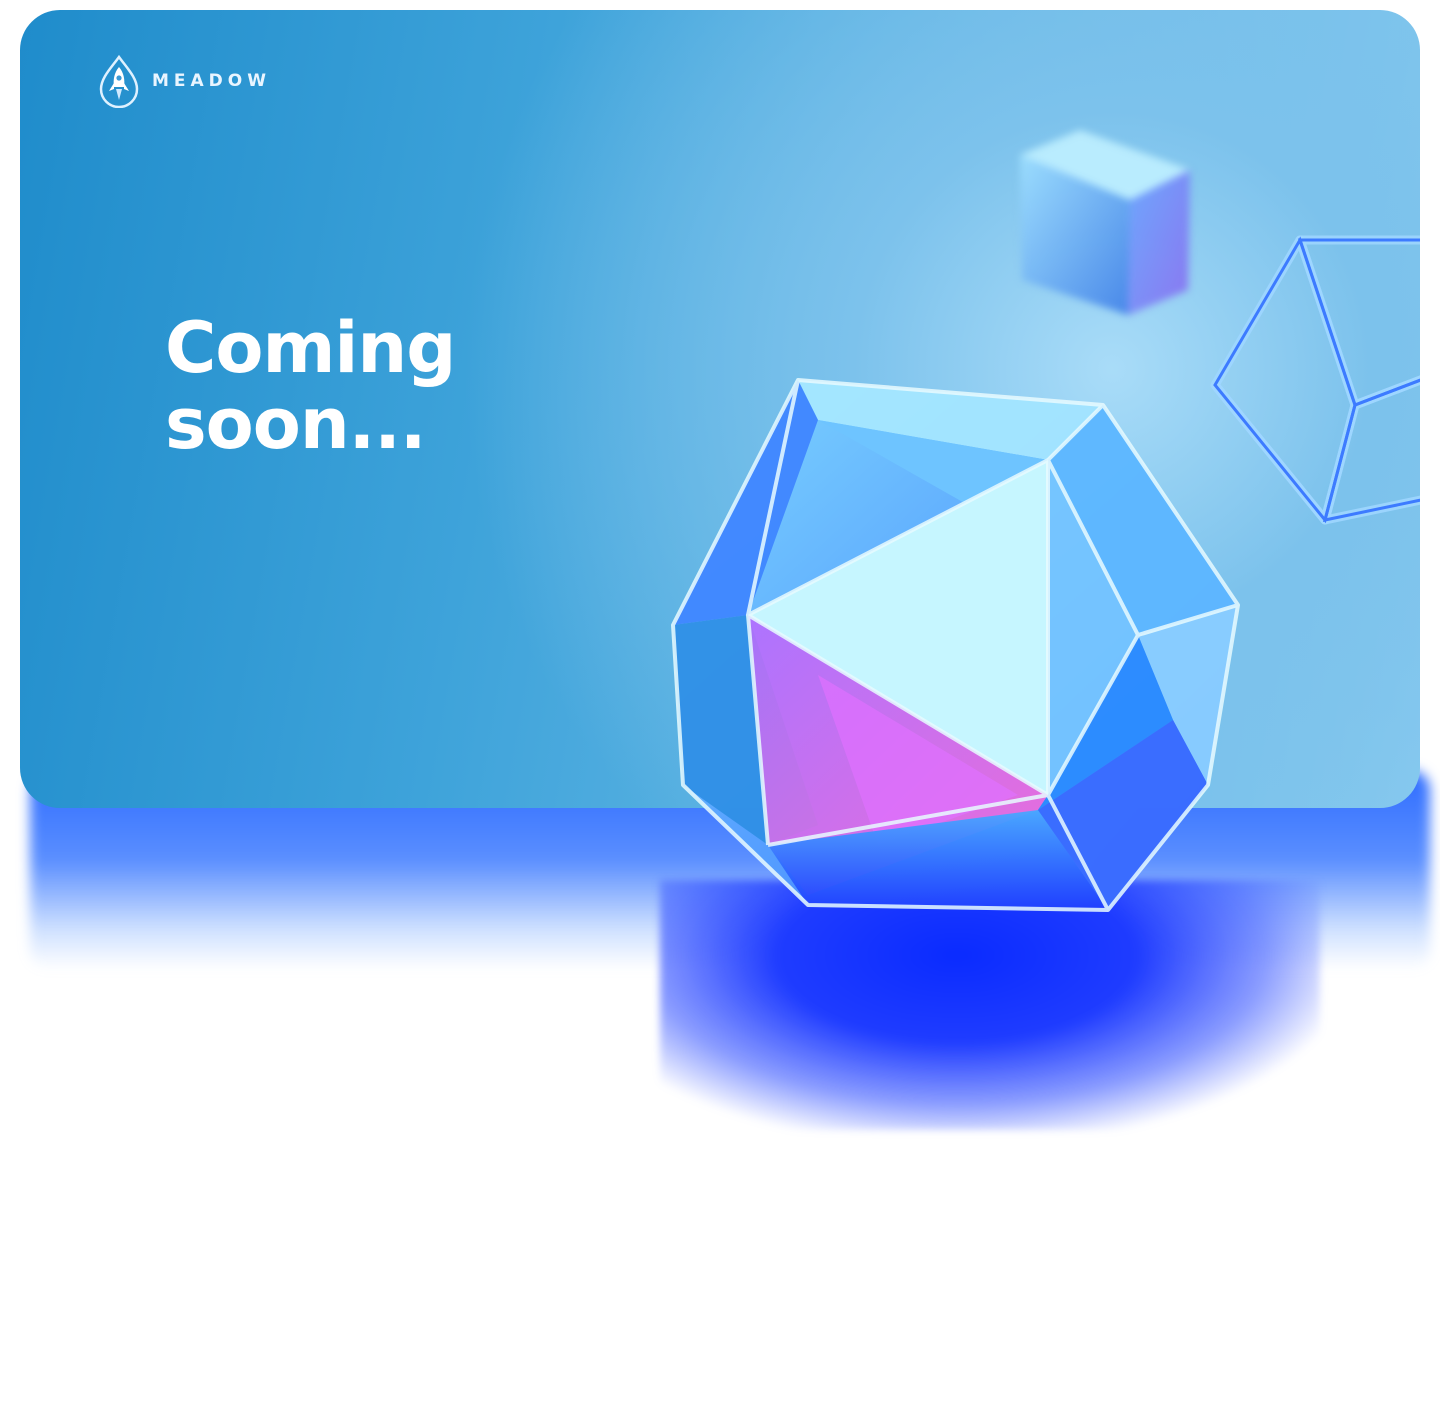 The width and height of the screenshot is (1440, 1419). I want to click on blurred-glass-cube-icon, so click(1105, 222).